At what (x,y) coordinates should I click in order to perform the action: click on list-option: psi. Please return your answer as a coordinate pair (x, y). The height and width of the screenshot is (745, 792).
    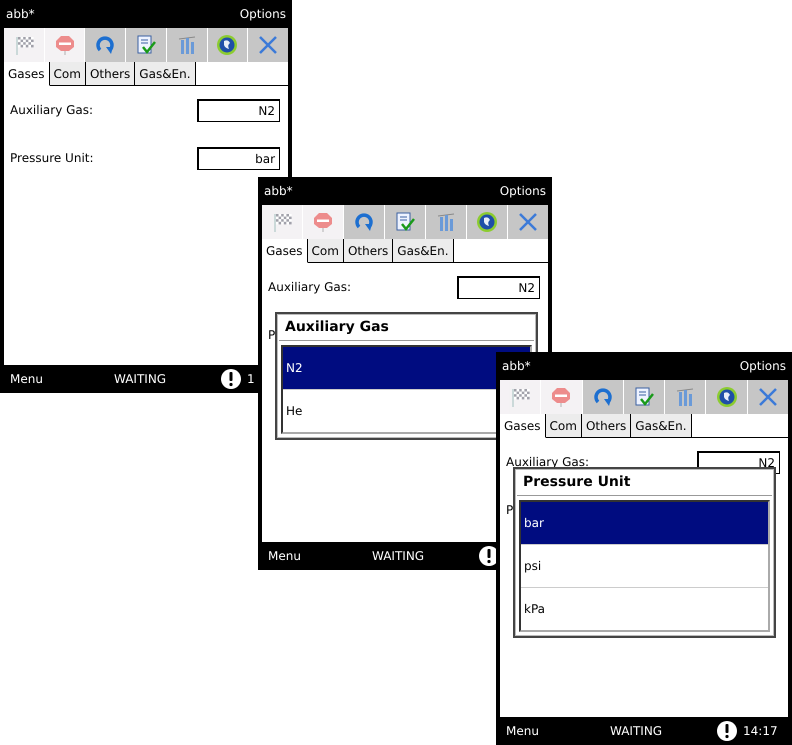
    Looking at the image, I should click on (644, 566).